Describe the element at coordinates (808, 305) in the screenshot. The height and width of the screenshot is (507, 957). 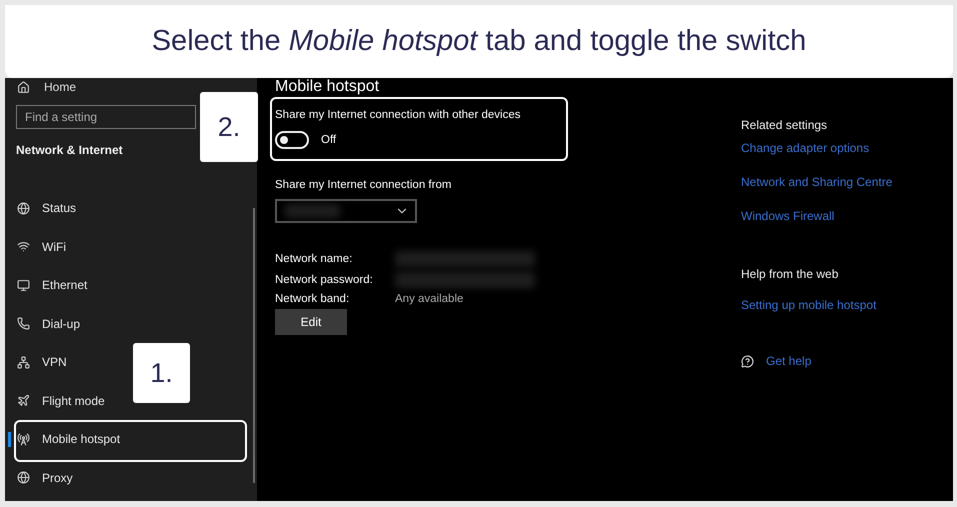
I see `help-link: Setting up mobile hotspot` at that location.